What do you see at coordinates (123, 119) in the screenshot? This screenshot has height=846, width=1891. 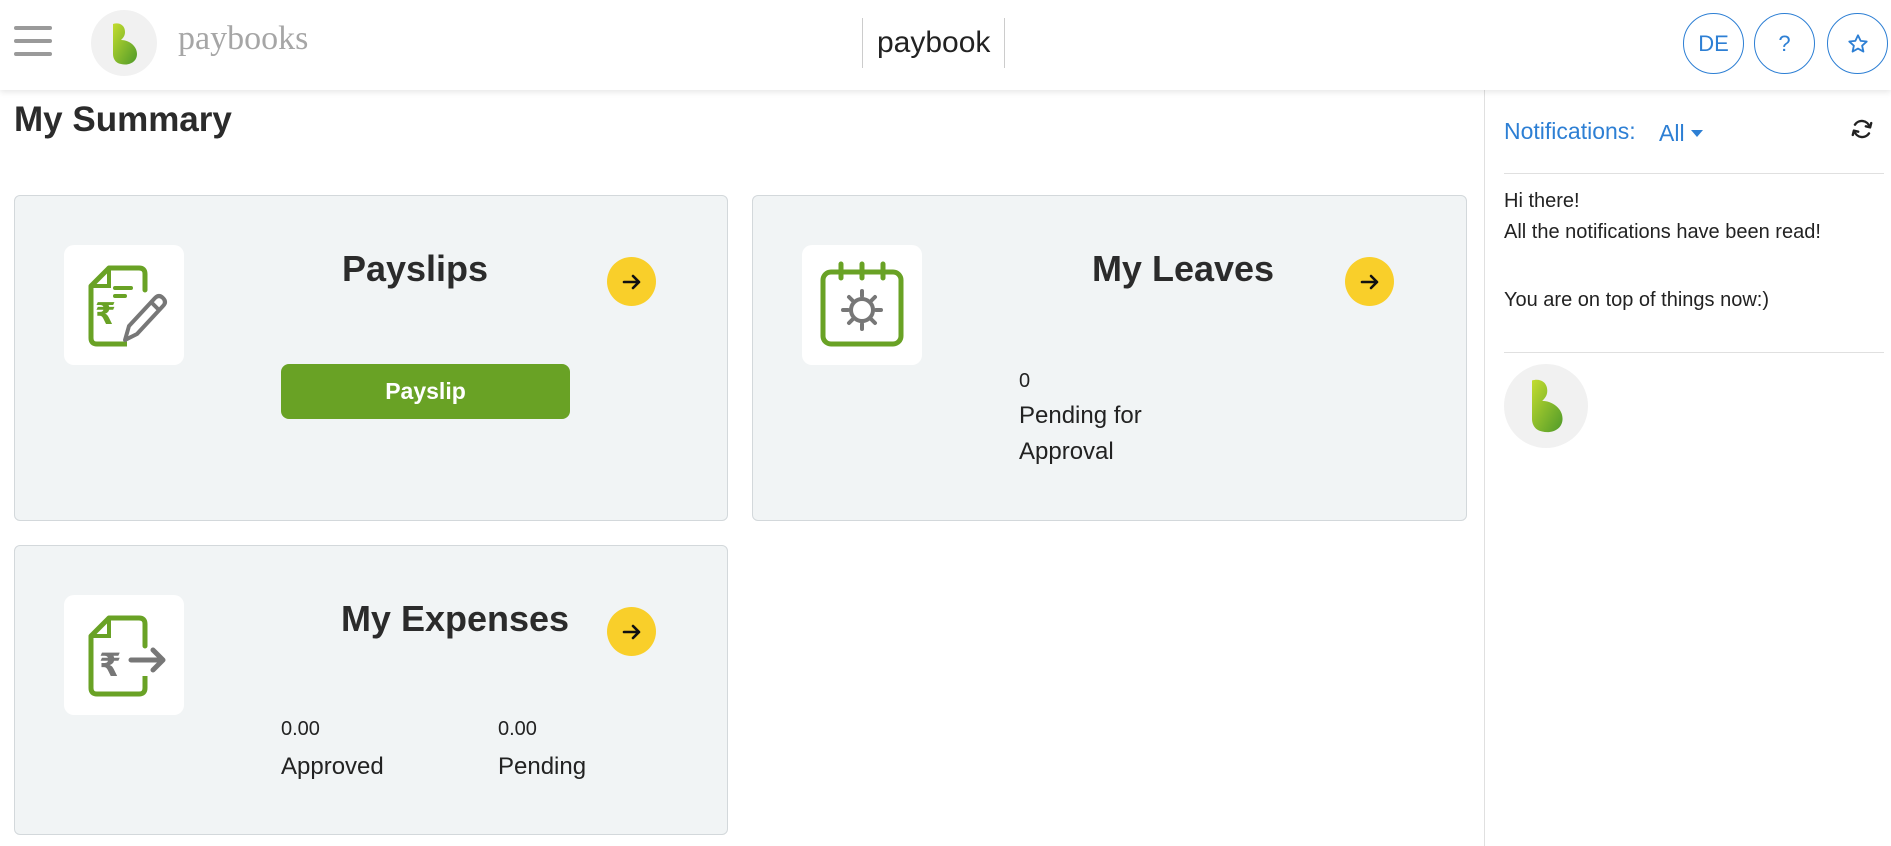 I see `page-title: My Summary` at bounding box center [123, 119].